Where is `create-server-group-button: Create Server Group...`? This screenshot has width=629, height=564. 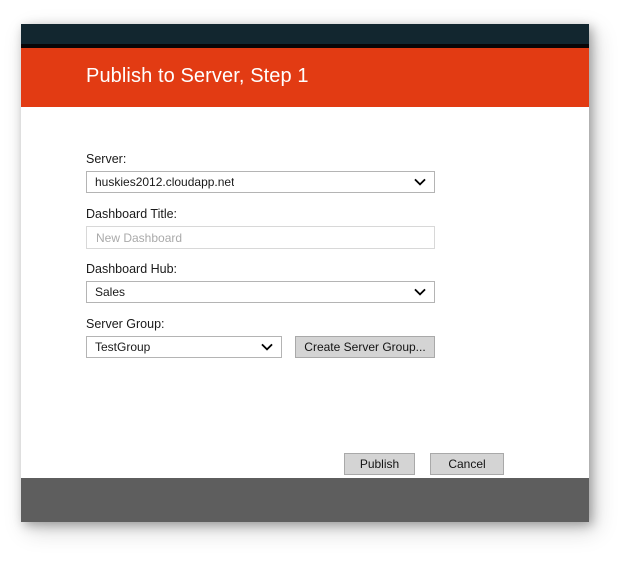
create-server-group-button: Create Server Group... is located at coordinates (365, 347).